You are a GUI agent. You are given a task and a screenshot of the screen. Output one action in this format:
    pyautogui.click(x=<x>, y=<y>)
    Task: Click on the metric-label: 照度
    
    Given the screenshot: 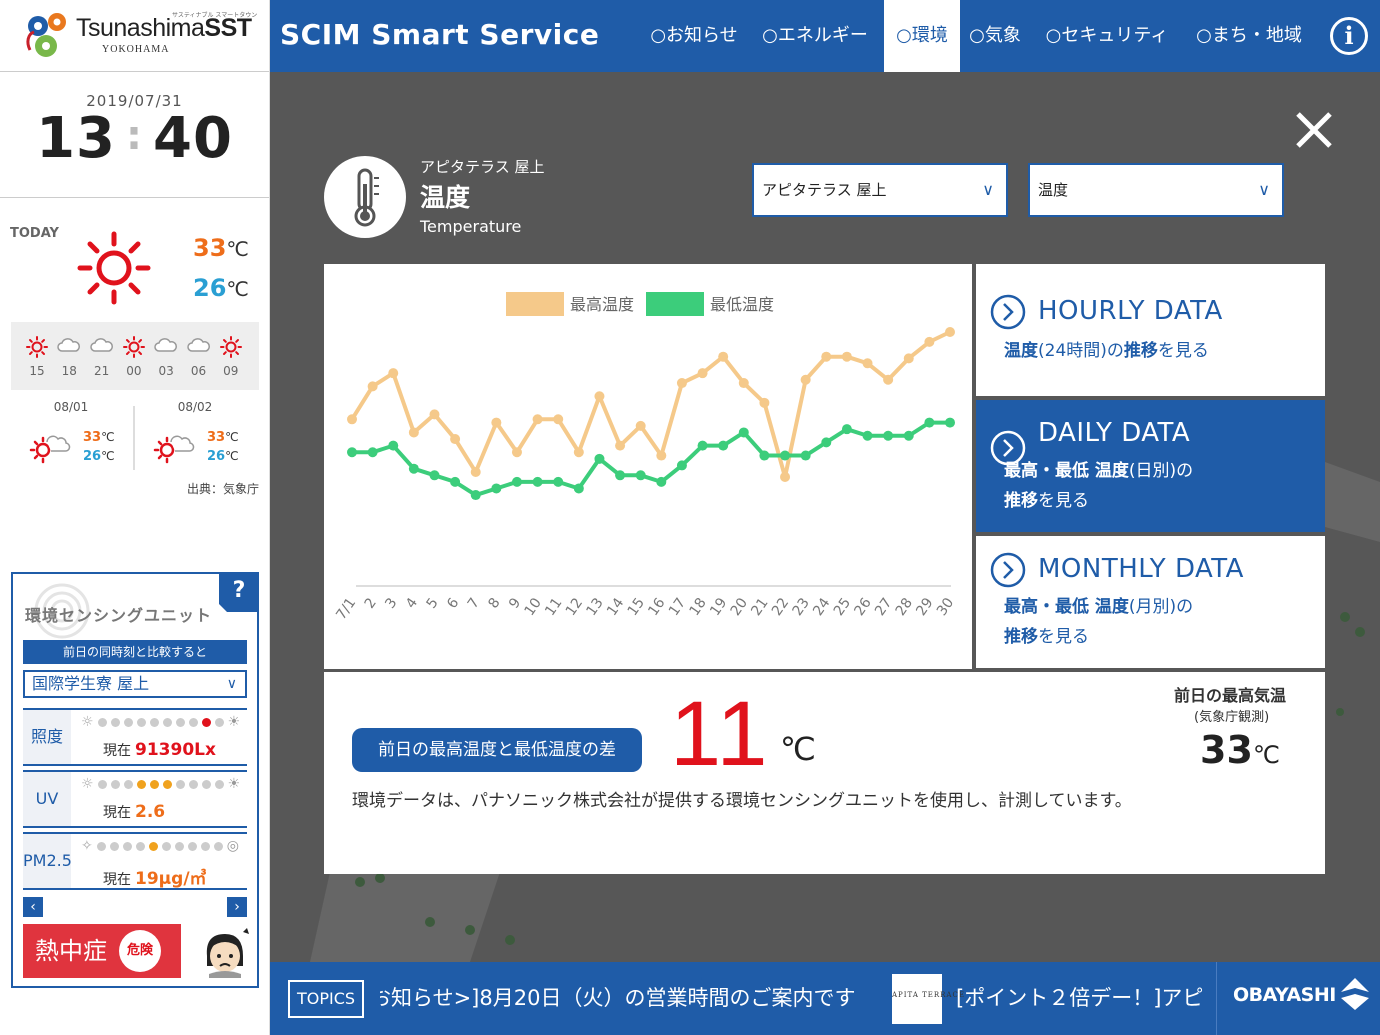 What is the action you would take?
    pyautogui.click(x=47, y=737)
    